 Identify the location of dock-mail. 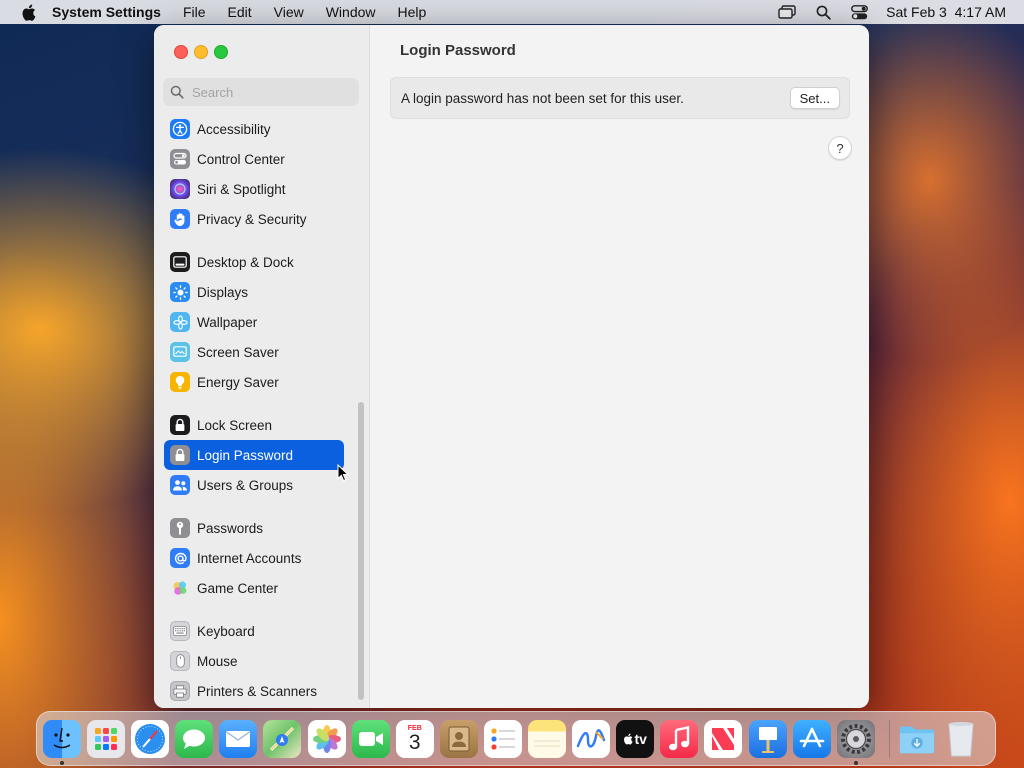
(238, 738).